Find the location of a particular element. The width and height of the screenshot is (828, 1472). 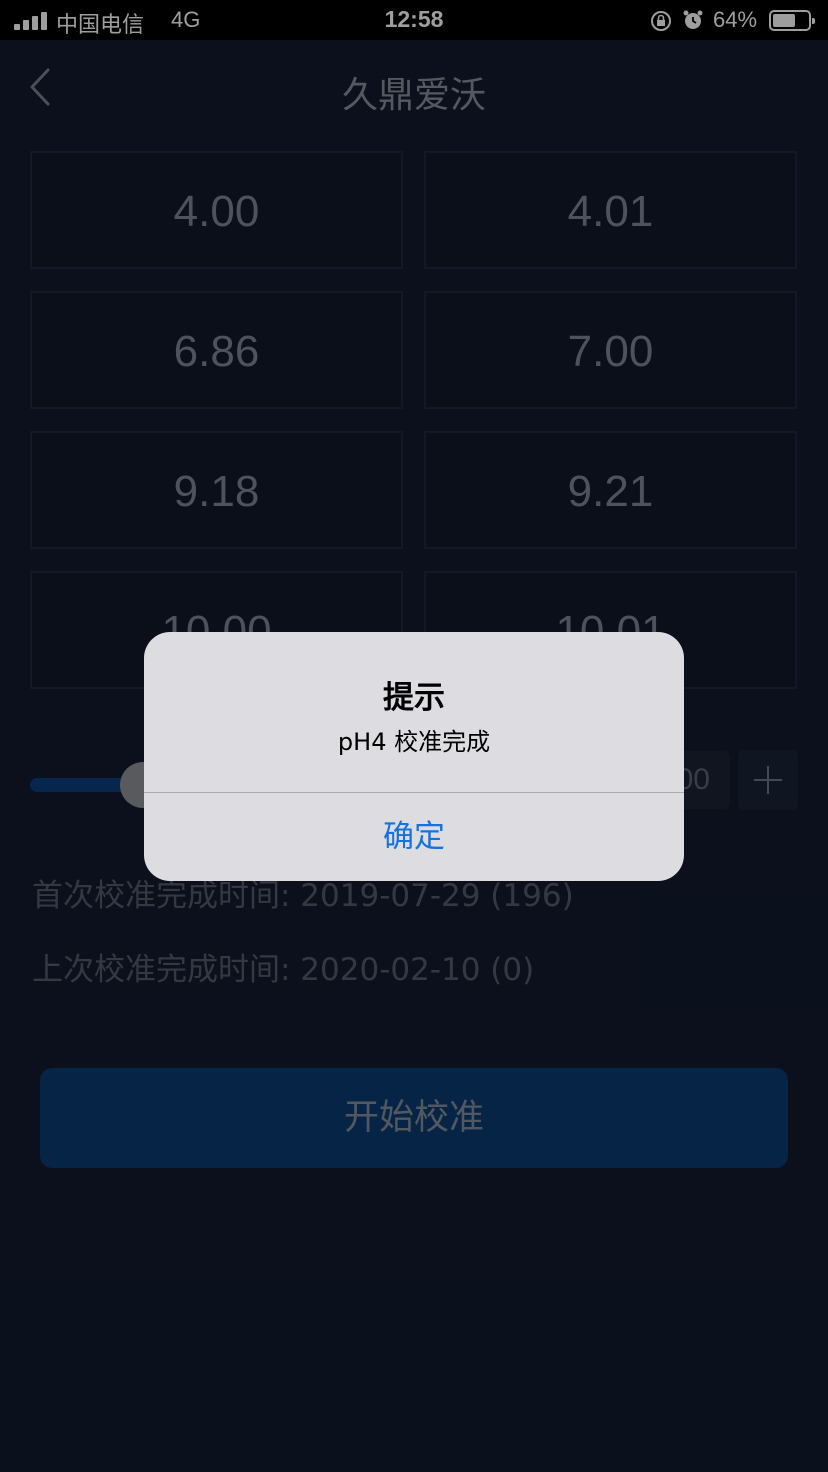

confirm-button: 确定 is located at coordinates (414, 837).